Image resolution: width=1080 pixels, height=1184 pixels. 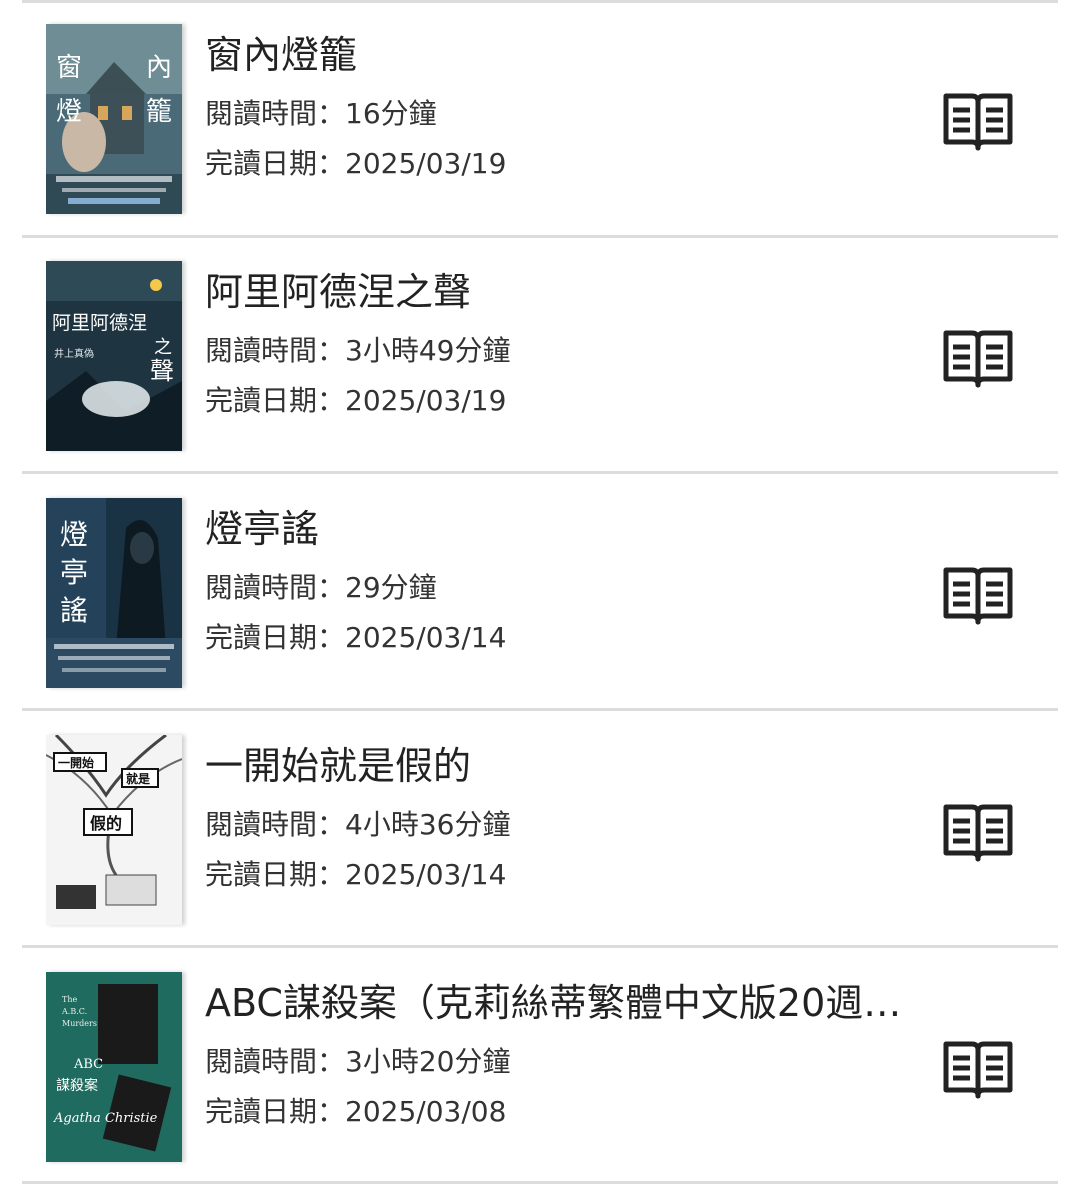 I want to click on svg-text: Murders, so click(x=79, y=1023).